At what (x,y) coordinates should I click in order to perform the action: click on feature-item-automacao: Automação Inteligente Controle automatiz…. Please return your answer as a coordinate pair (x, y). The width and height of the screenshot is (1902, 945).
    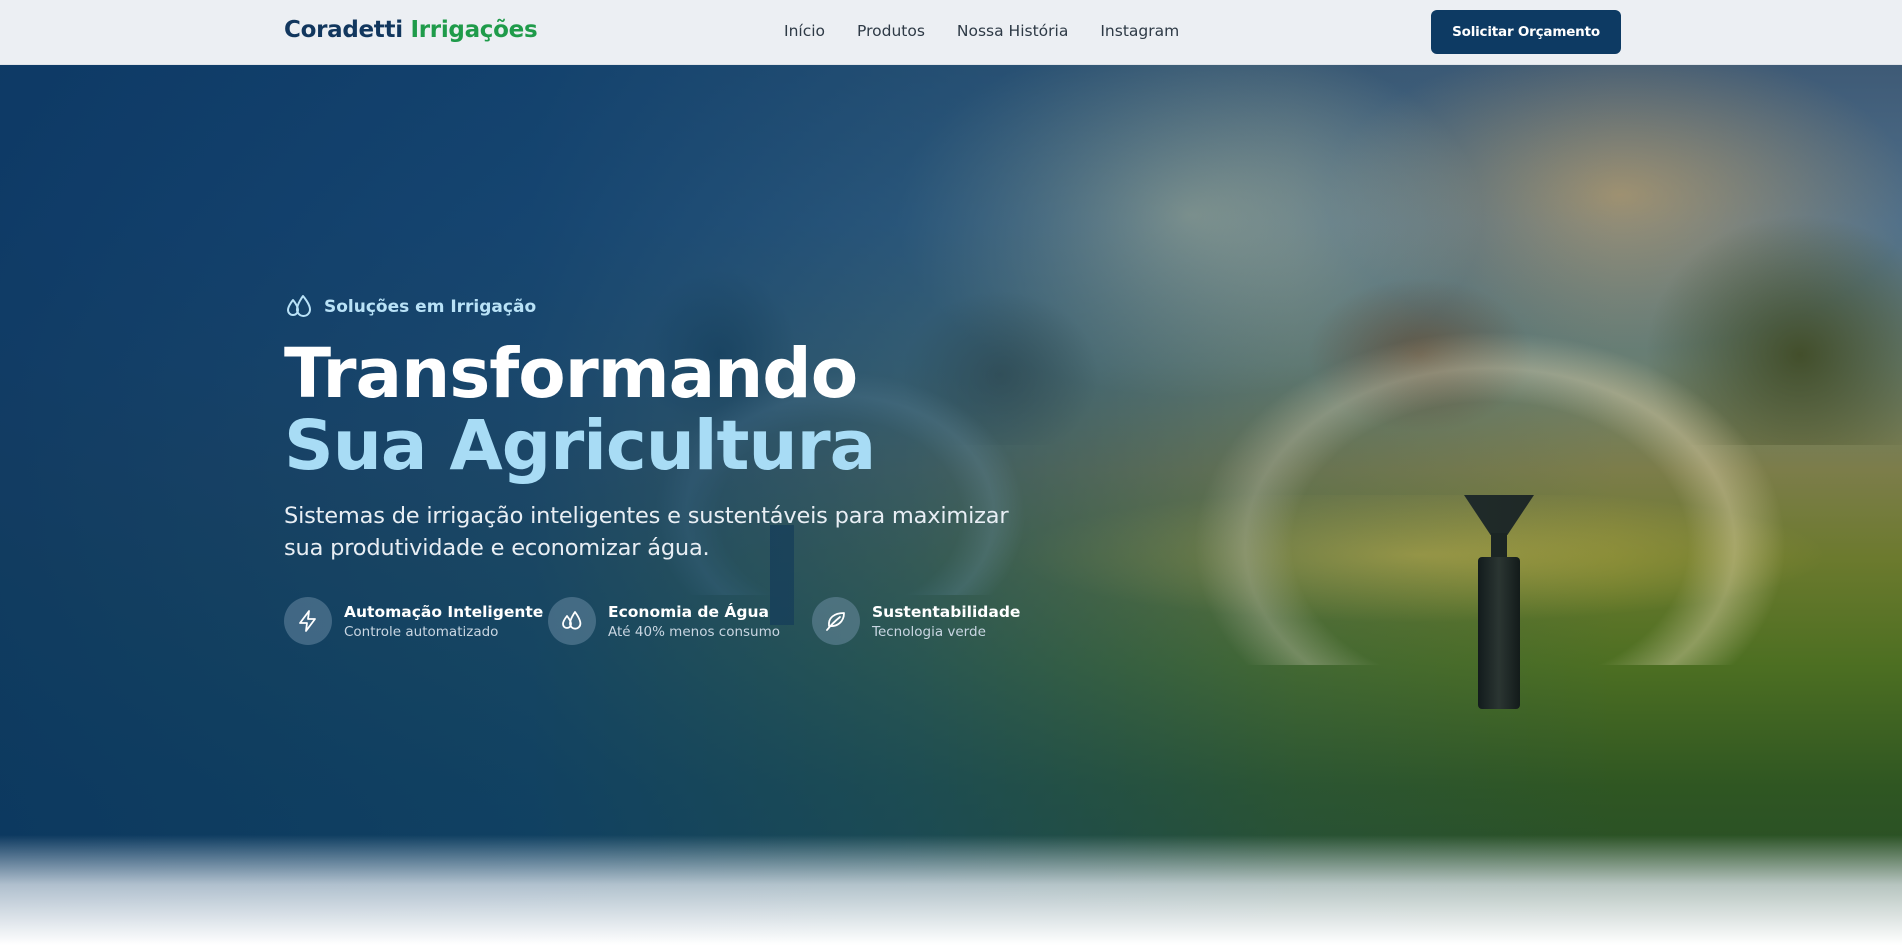
    Looking at the image, I should click on (416, 621).